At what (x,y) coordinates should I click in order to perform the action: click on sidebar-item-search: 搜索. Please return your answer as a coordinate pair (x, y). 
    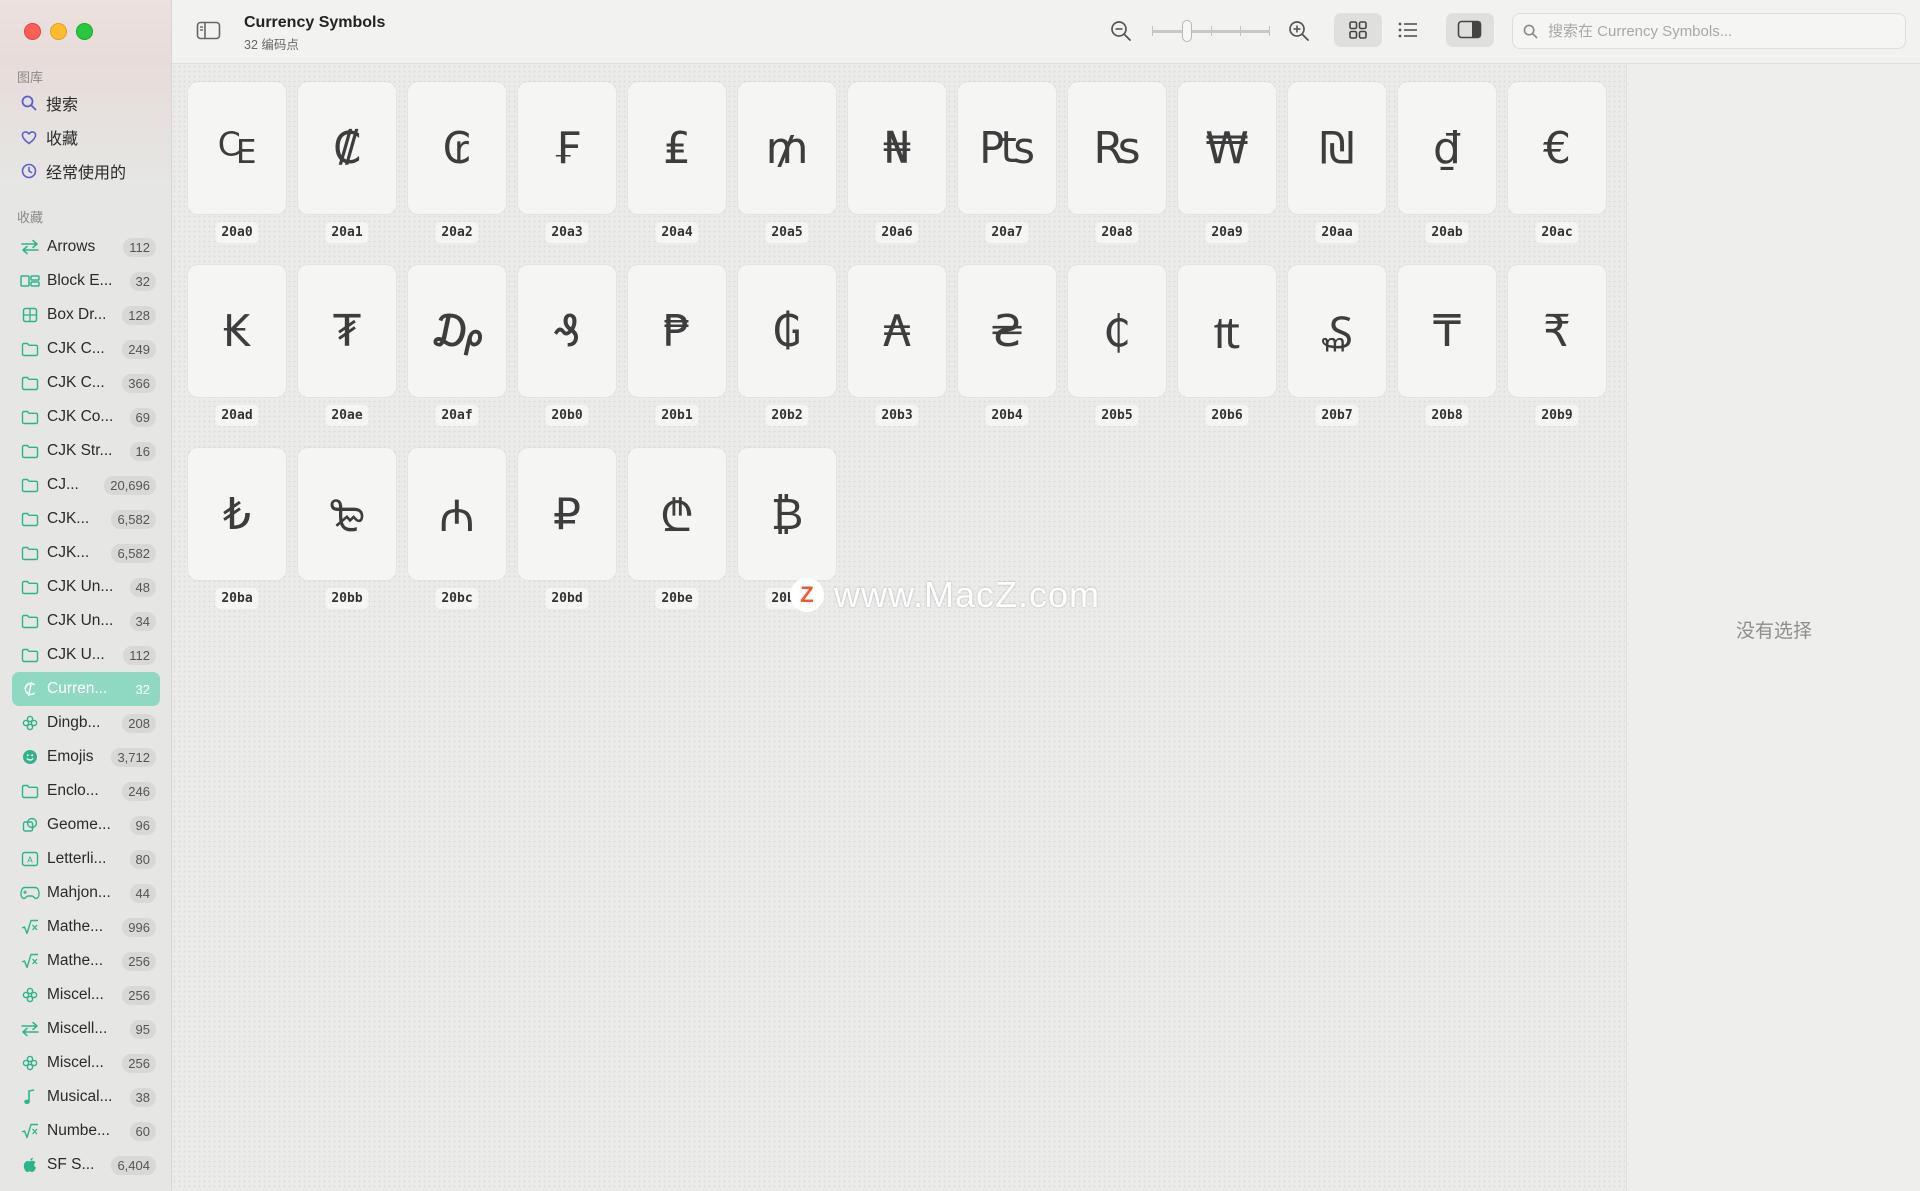
    Looking at the image, I should click on (90, 103).